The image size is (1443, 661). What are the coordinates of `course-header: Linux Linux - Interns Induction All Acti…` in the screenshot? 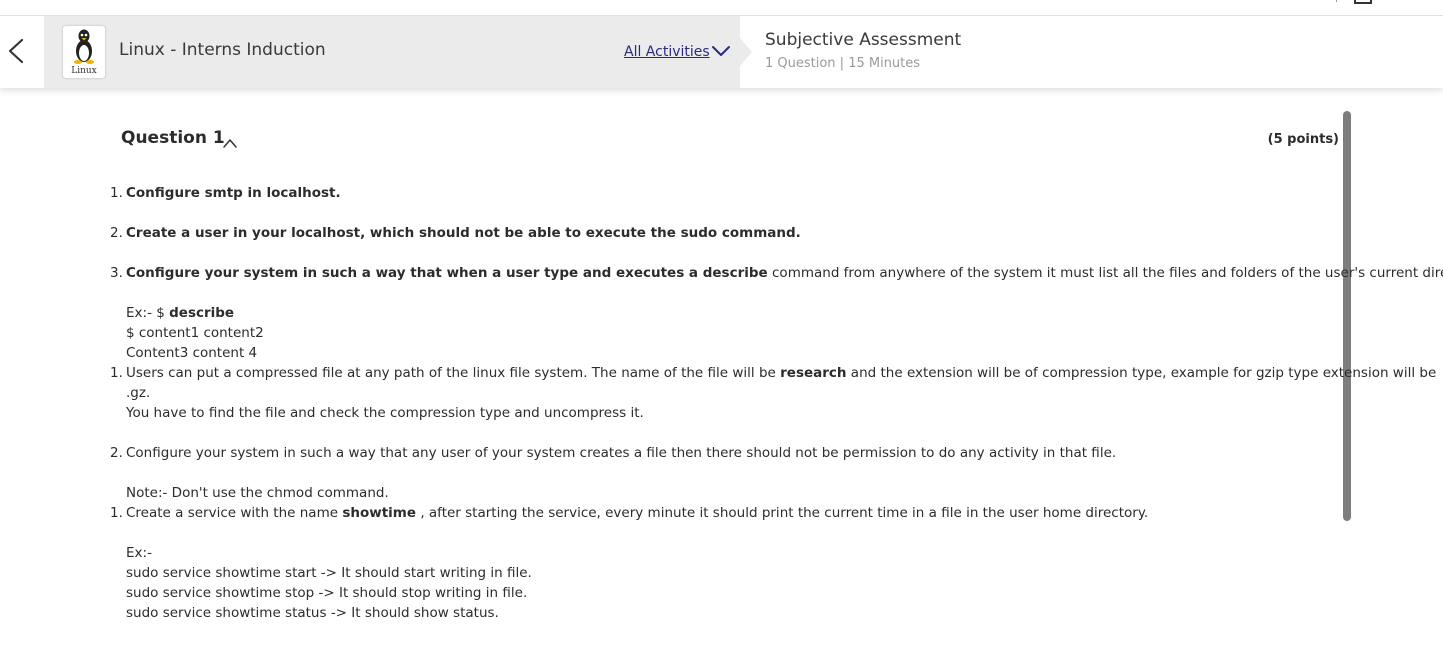 It's located at (721, 52).